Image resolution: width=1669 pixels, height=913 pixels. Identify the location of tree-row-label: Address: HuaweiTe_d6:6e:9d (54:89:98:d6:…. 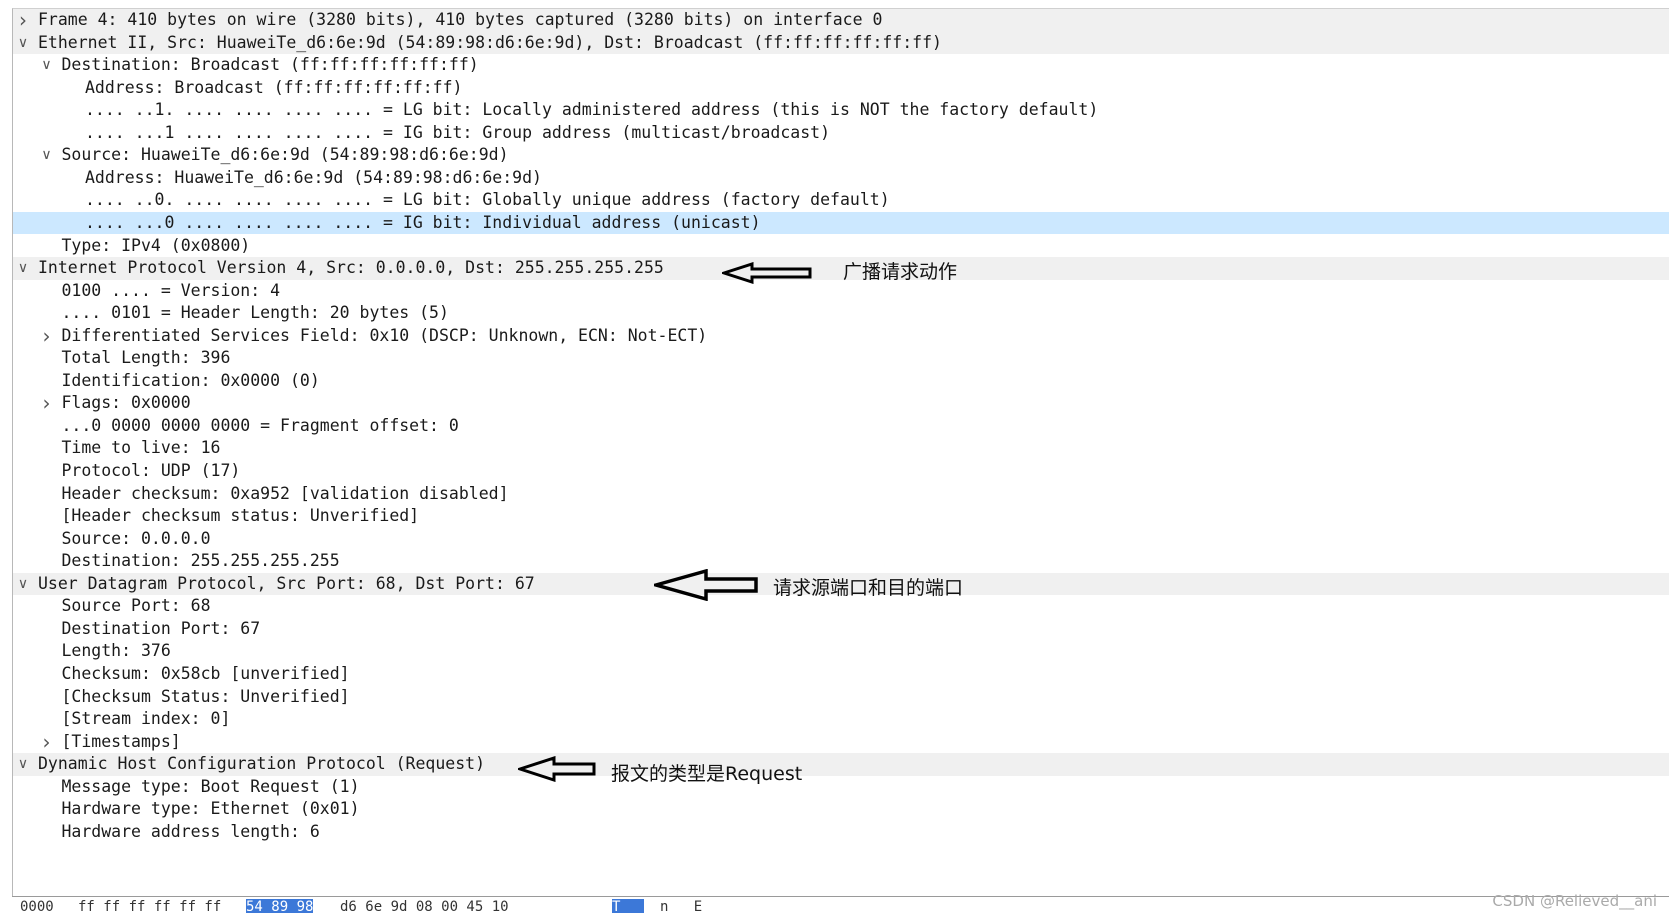
(313, 177).